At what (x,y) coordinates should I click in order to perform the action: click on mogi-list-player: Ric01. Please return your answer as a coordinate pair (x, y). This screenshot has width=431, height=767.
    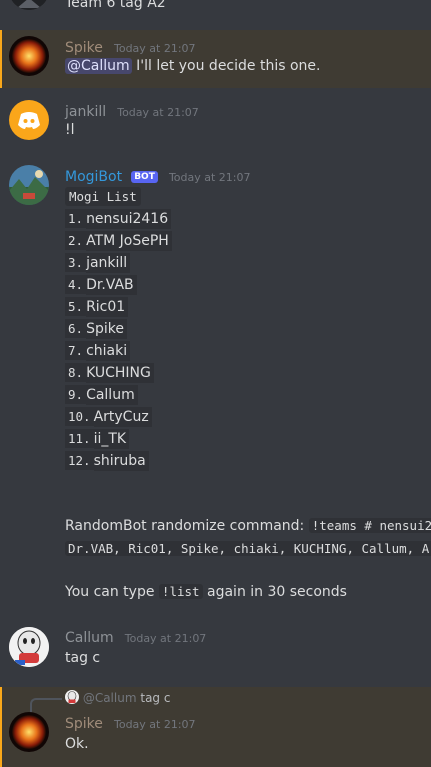
    Looking at the image, I should click on (107, 307).